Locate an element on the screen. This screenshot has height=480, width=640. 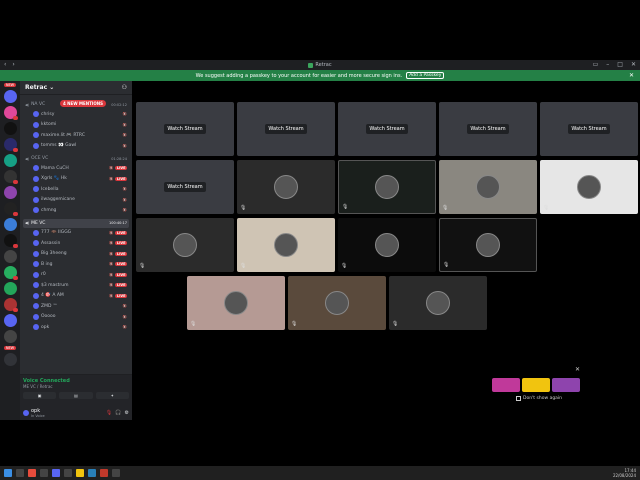
camera-button: ▣ is located at coordinates (40, 395).